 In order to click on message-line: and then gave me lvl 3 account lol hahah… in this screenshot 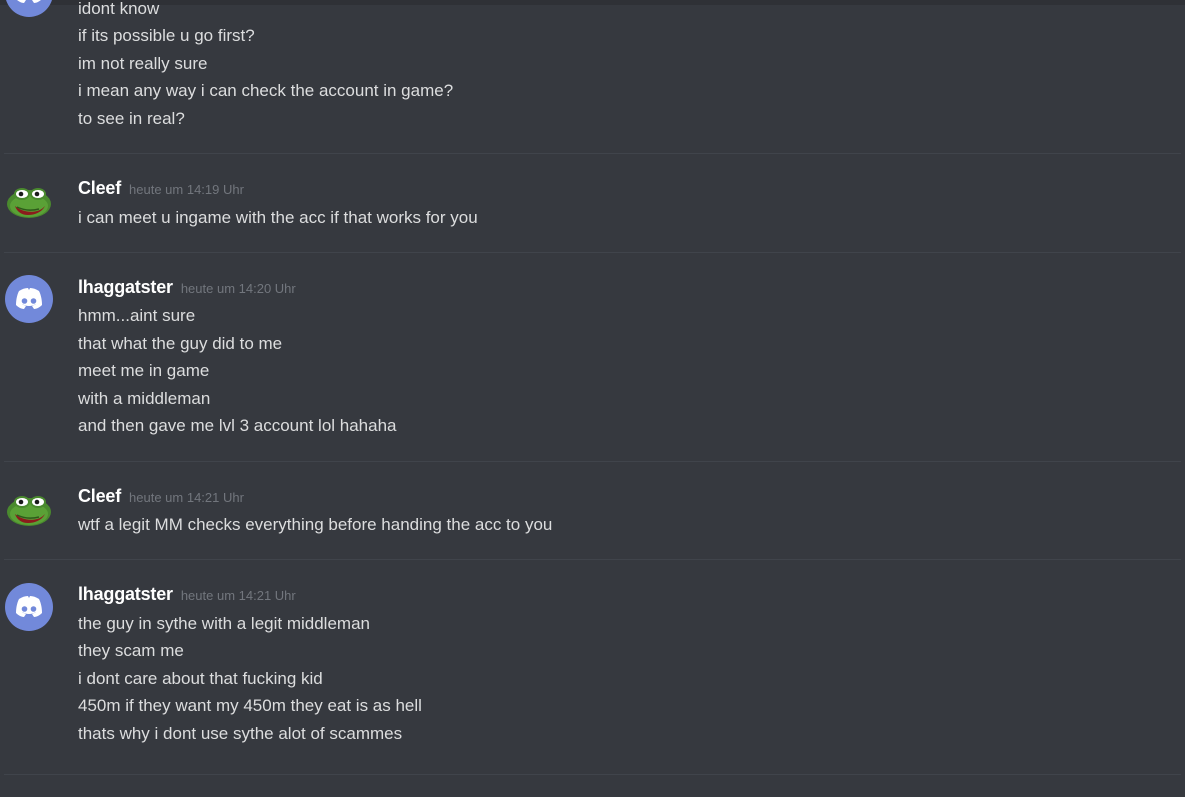, I will do `click(237, 425)`.